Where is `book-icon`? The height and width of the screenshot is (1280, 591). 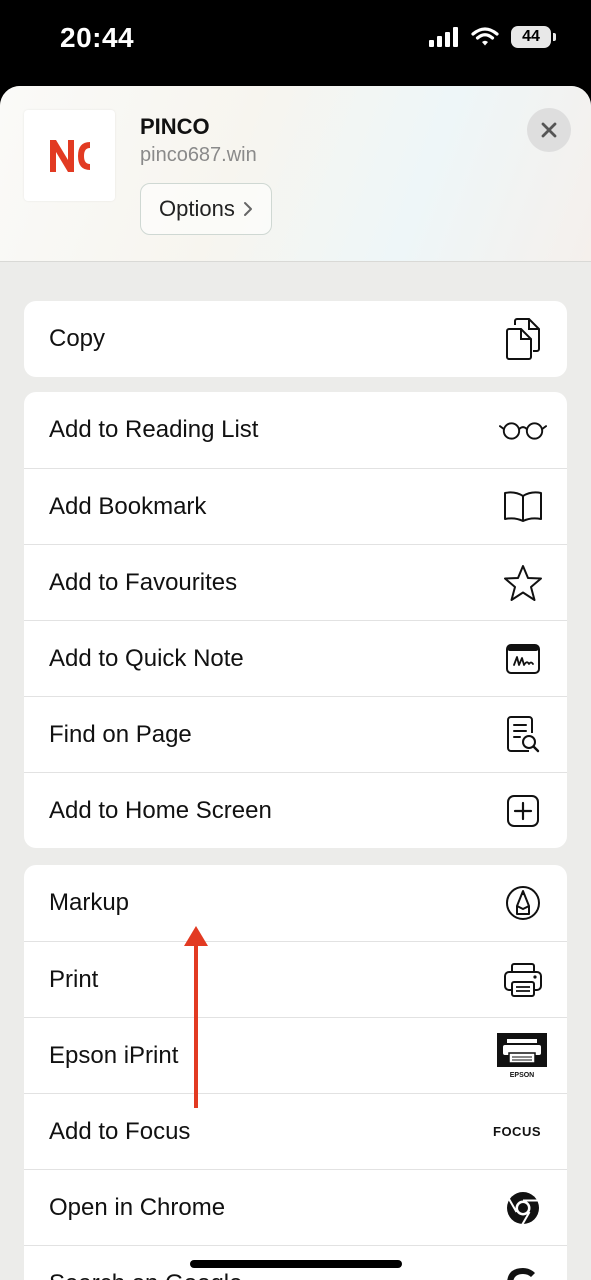
book-icon is located at coordinates (523, 507).